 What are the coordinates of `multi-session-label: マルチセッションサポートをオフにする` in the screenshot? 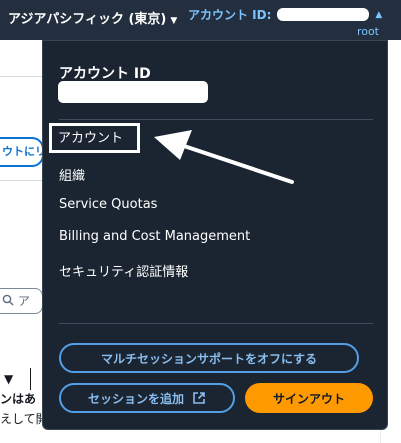 It's located at (209, 358).